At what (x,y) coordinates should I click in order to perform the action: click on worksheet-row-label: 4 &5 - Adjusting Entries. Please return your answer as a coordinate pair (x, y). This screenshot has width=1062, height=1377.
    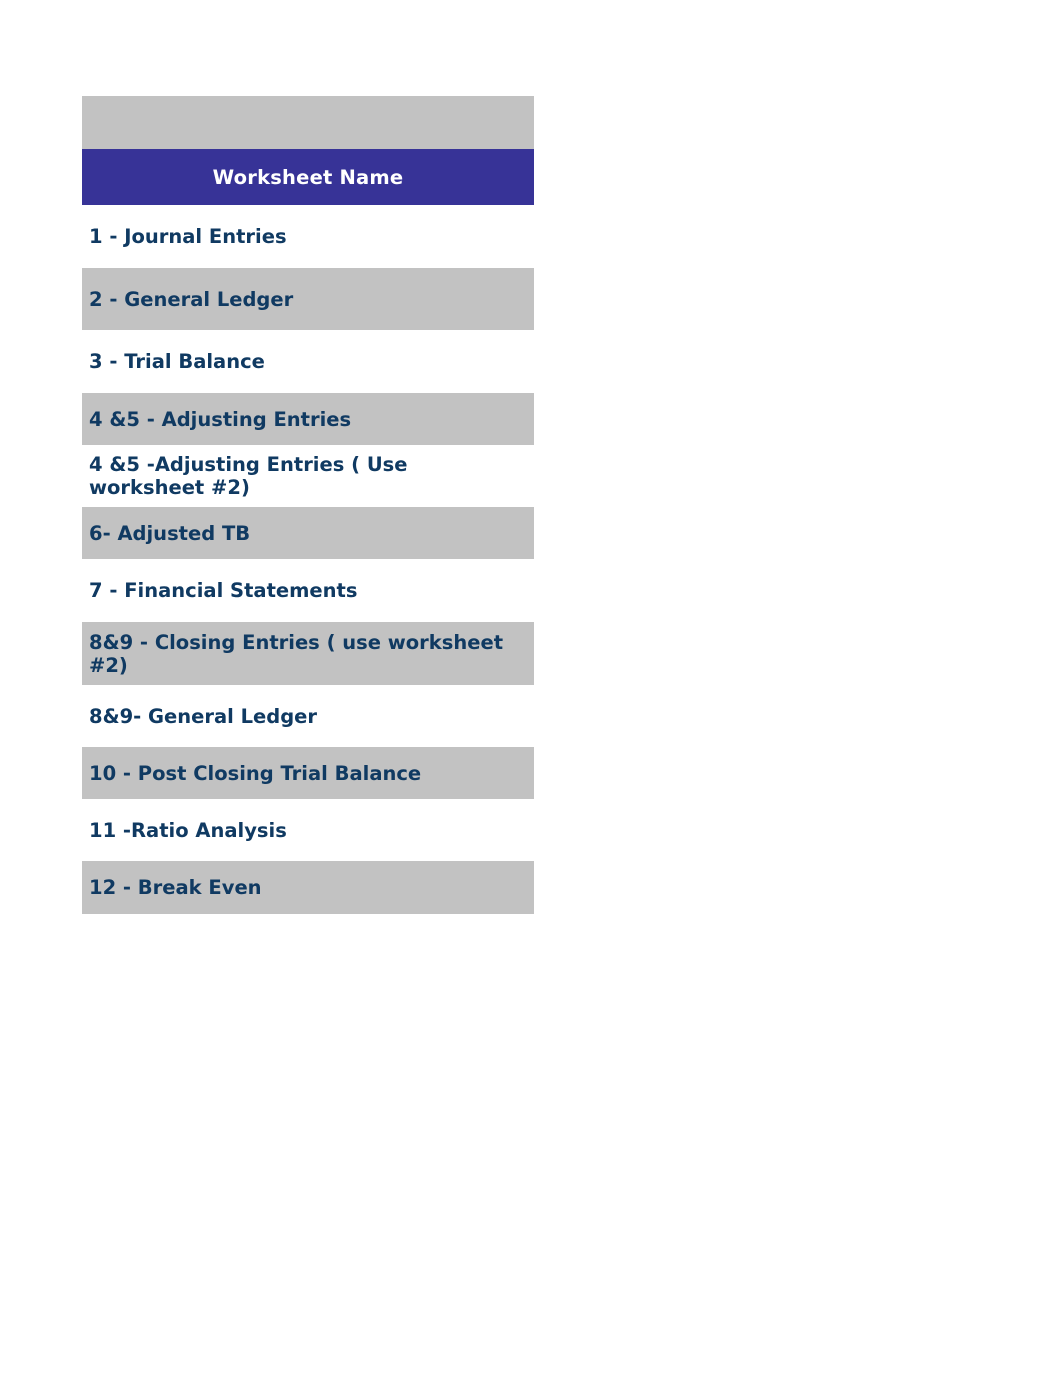
    Looking at the image, I should click on (220, 419).